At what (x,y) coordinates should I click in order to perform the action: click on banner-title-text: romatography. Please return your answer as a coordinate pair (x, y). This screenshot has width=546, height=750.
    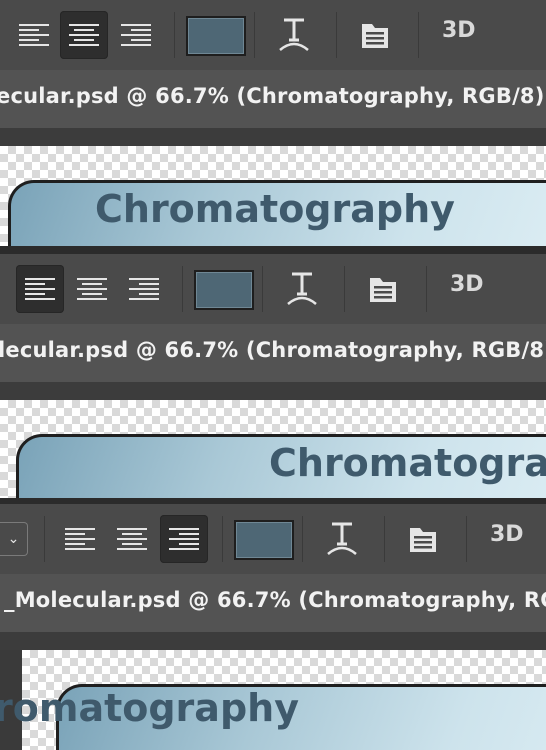
    Looking at the image, I should click on (149, 708).